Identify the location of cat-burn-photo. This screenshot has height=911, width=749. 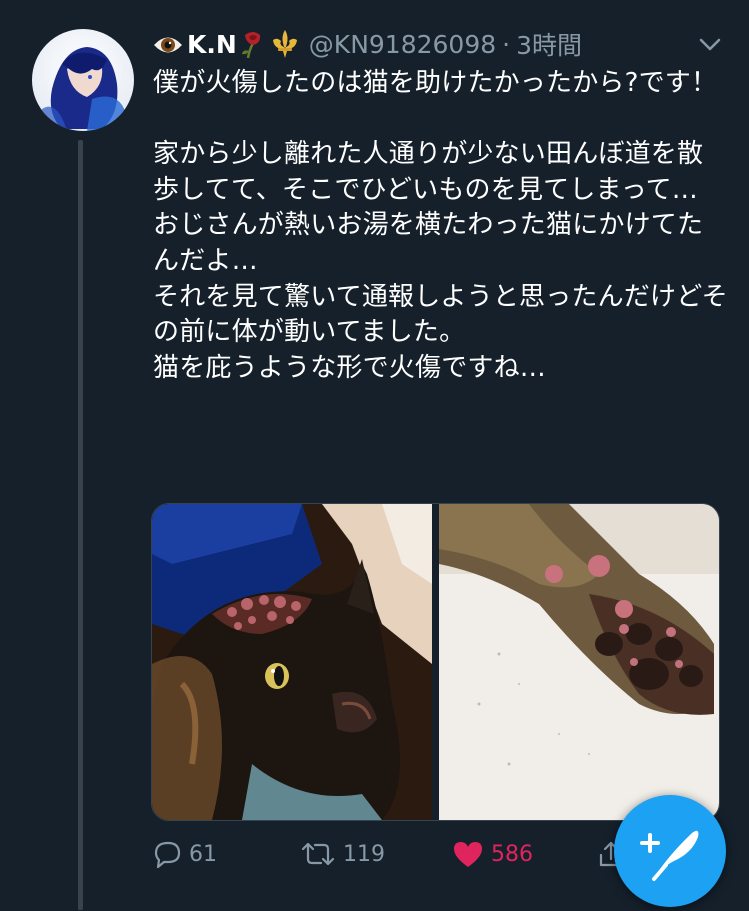
(292, 662).